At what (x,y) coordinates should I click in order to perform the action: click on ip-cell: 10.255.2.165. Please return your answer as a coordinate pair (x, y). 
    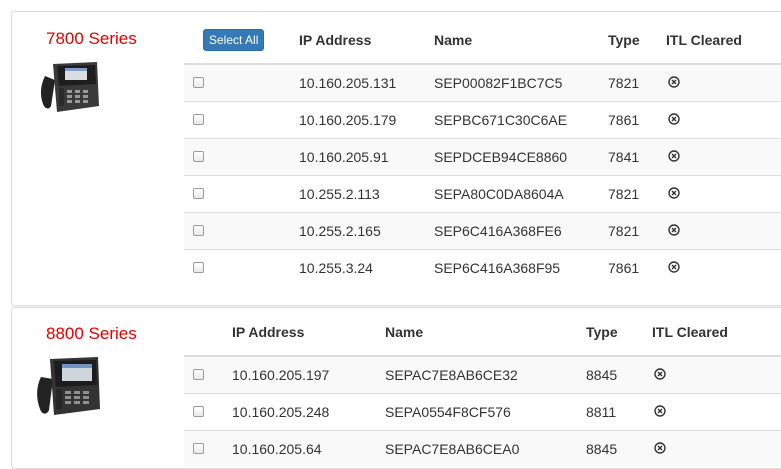
    Looking at the image, I should click on (366, 231).